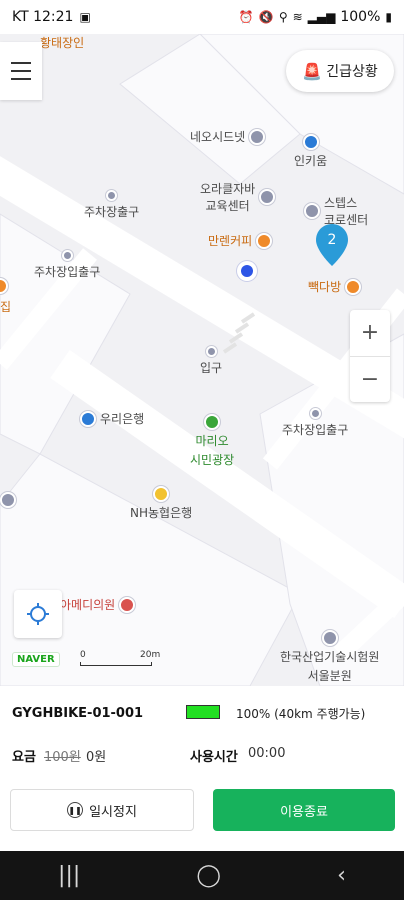 The width and height of the screenshot is (404, 900). What do you see at coordinates (69, 875) in the screenshot?
I see `recents-icon: |||` at bounding box center [69, 875].